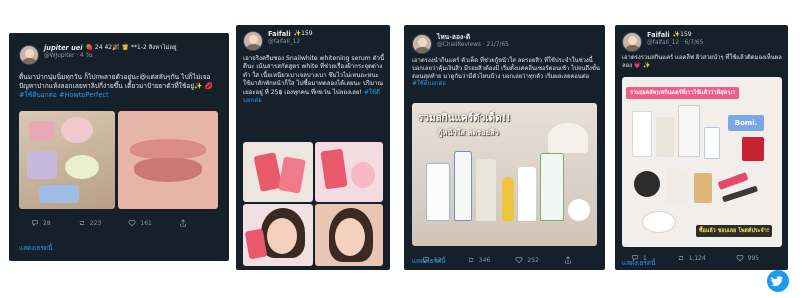 Image resolution: width=809 pixels, height=298 pixels. I want to click on like-count: 995, so click(753, 258).